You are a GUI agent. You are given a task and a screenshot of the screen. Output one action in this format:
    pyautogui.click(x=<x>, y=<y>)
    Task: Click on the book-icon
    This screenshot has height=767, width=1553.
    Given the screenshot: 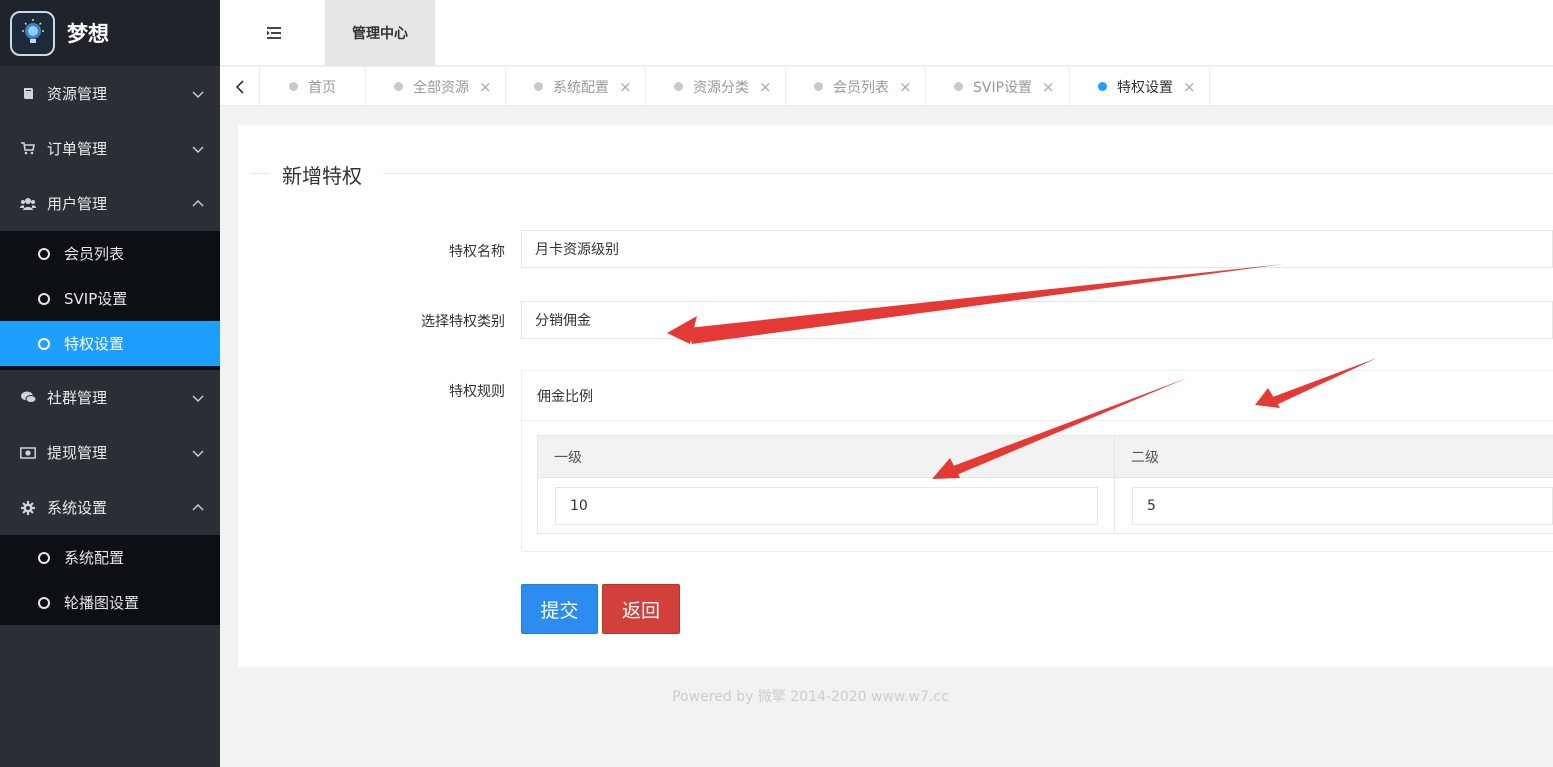 What is the action you would take?
    pyautogui.click(x=28, y=94)
    